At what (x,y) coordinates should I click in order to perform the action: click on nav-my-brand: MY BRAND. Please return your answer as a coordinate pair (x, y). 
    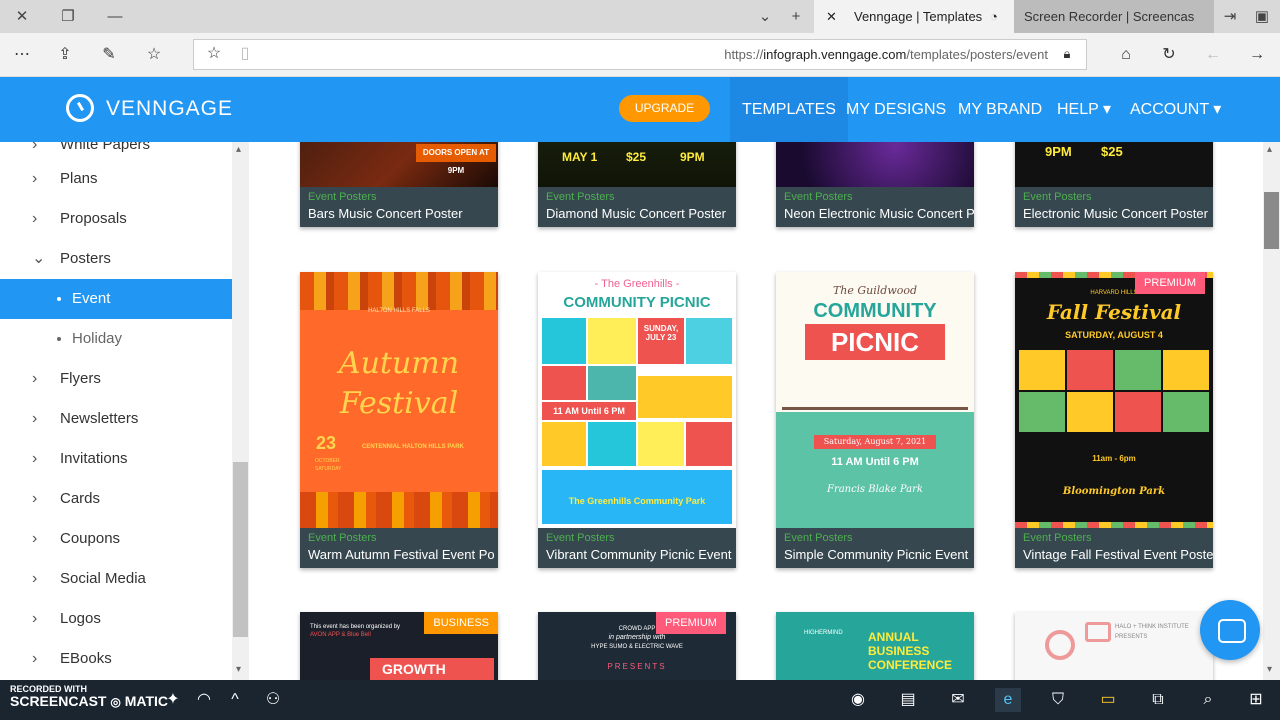
    Looking at the image, I should click on (1000, 109).